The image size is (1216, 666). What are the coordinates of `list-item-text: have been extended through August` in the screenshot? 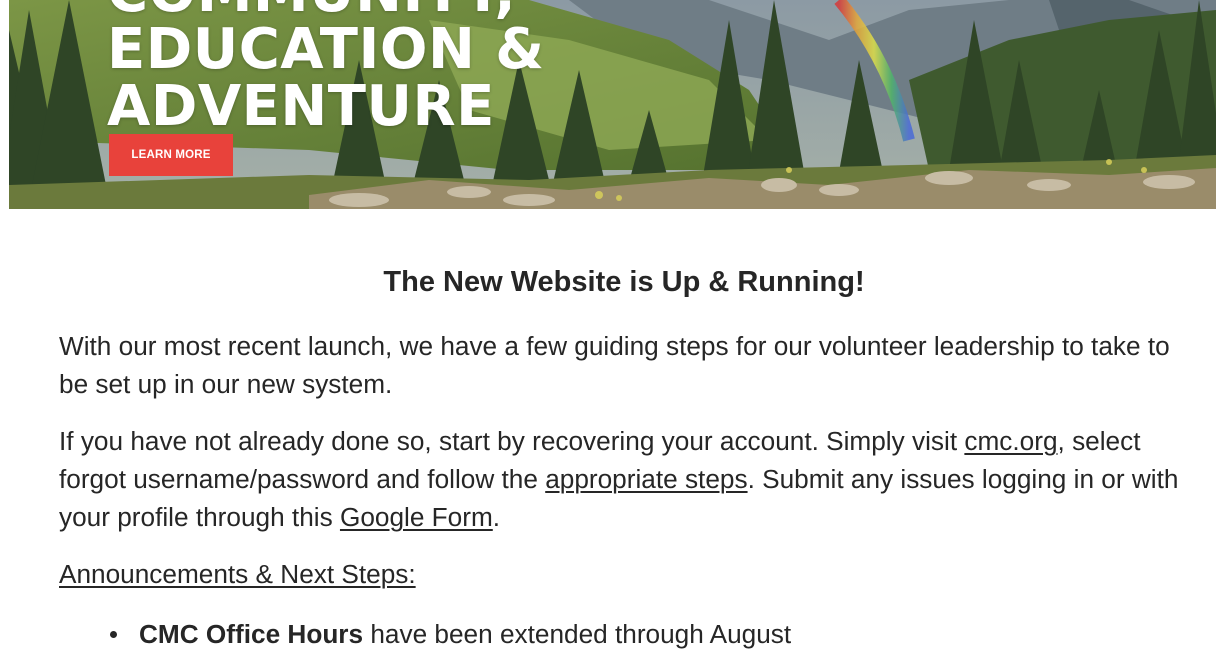 It's located at (577, 634).